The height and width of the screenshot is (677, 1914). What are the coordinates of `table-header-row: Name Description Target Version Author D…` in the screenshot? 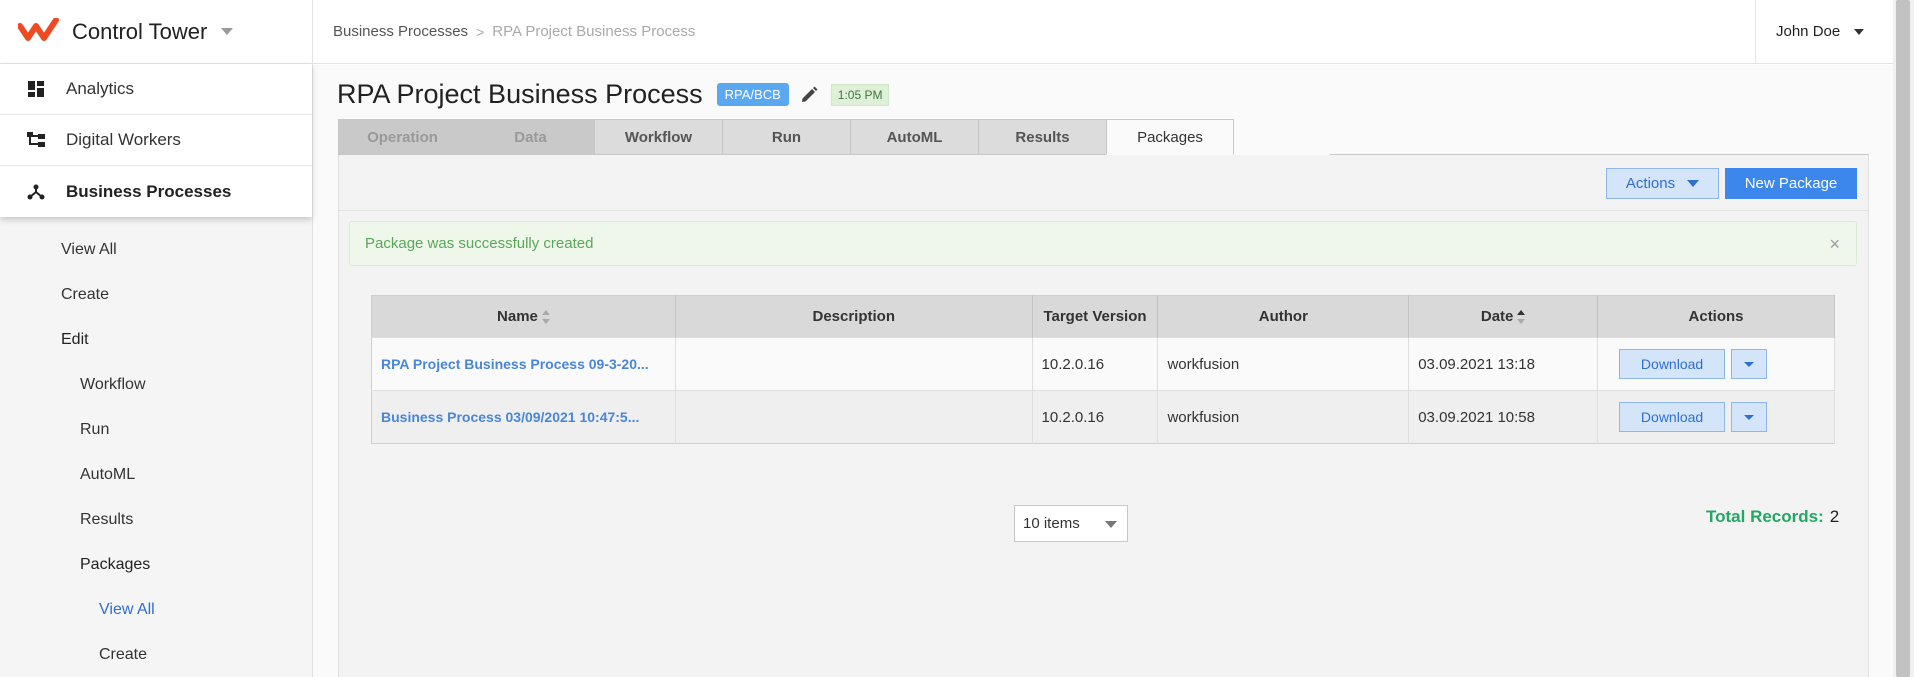 It's located at (1103, 316).